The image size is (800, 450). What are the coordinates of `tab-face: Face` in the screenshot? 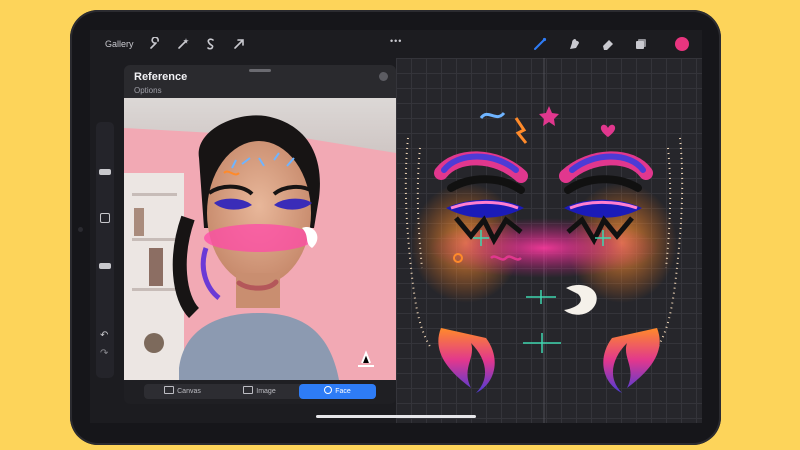 It's located at (337, 391).